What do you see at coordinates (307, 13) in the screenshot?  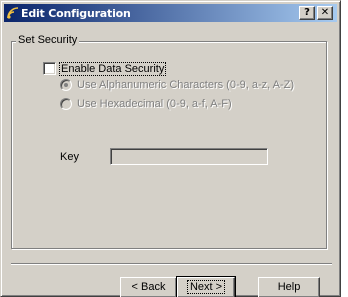 I see `help-title-button: ?` at bounding box center [307, 13].